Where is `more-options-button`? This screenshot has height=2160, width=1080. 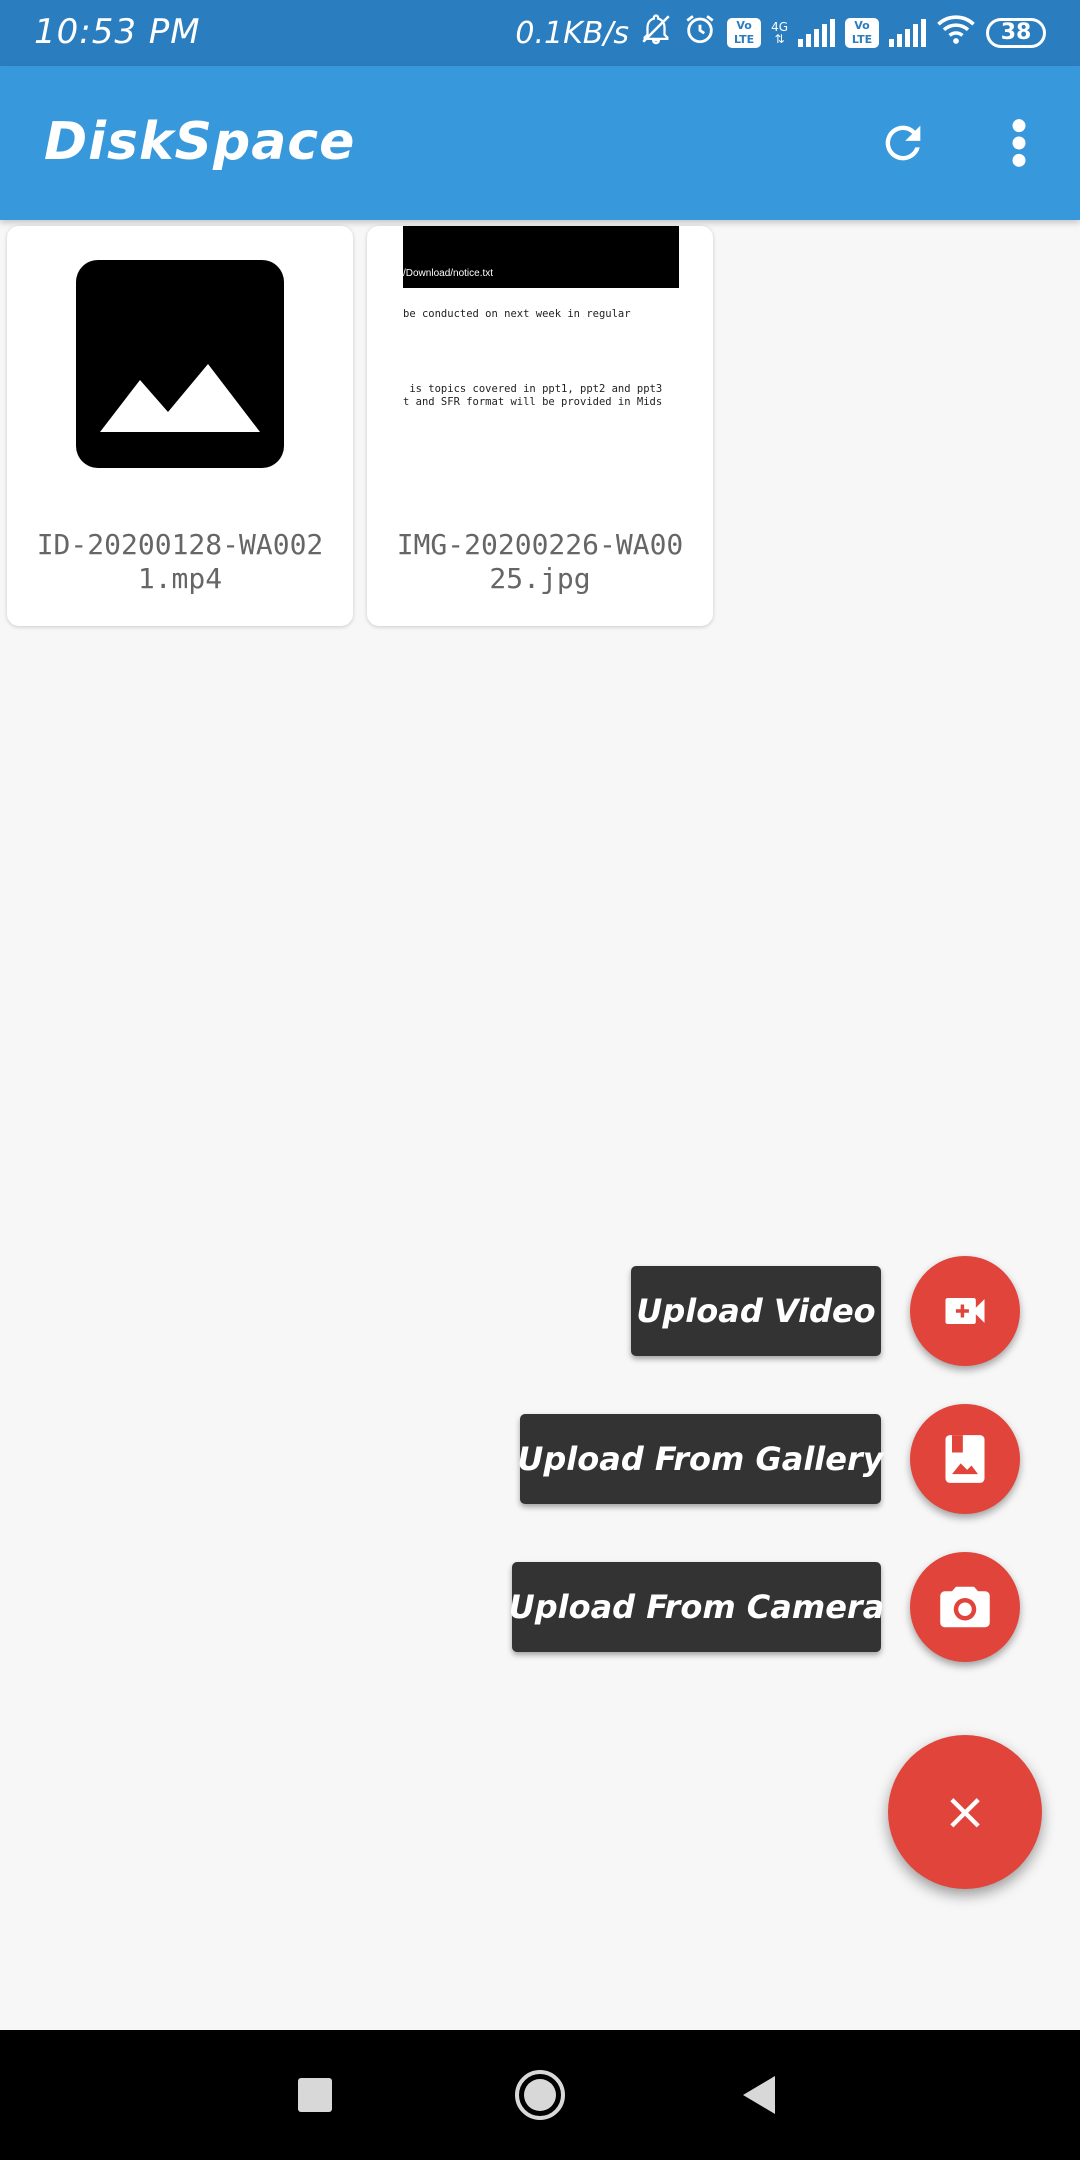
more-options-button is located at coordinates (1019, 143).